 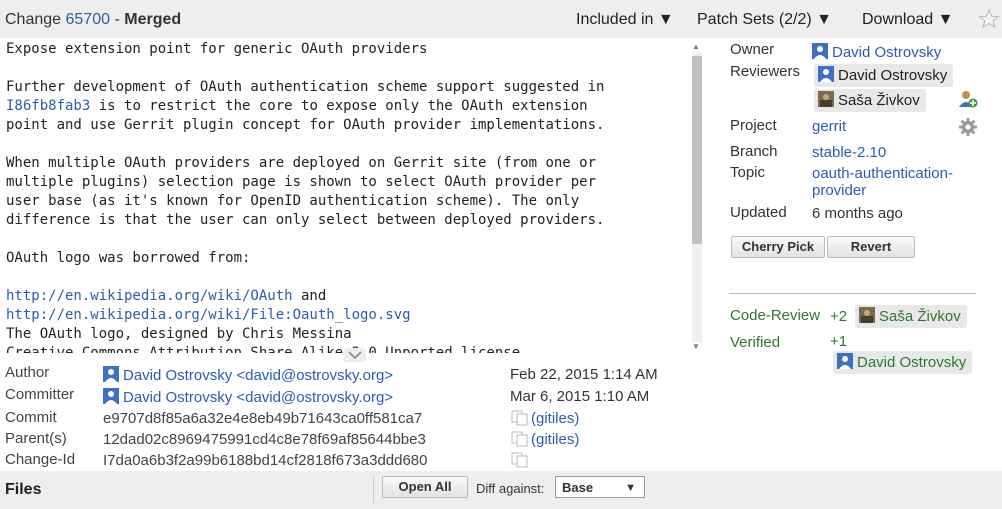 I want to click on project-link: gerrit, so click(x=829, y=126).